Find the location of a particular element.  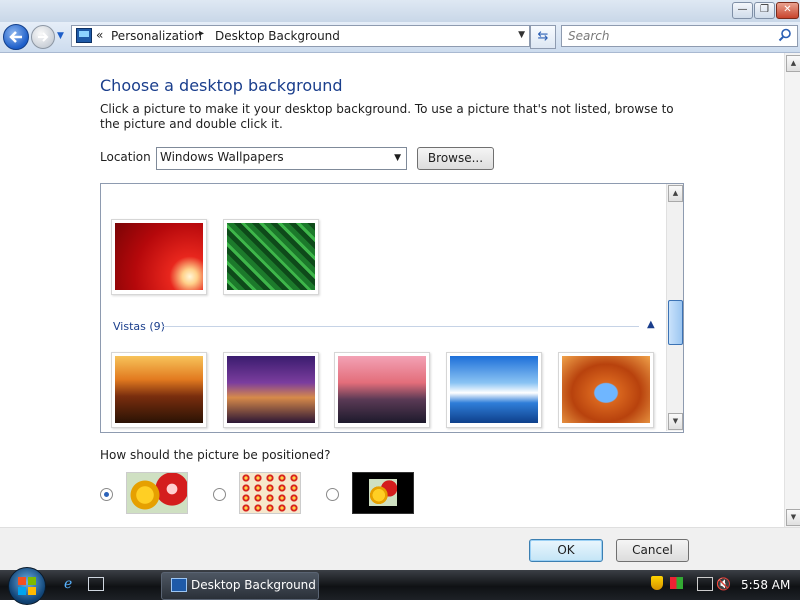

position-fill-icon is located at coordinates (157, 493).